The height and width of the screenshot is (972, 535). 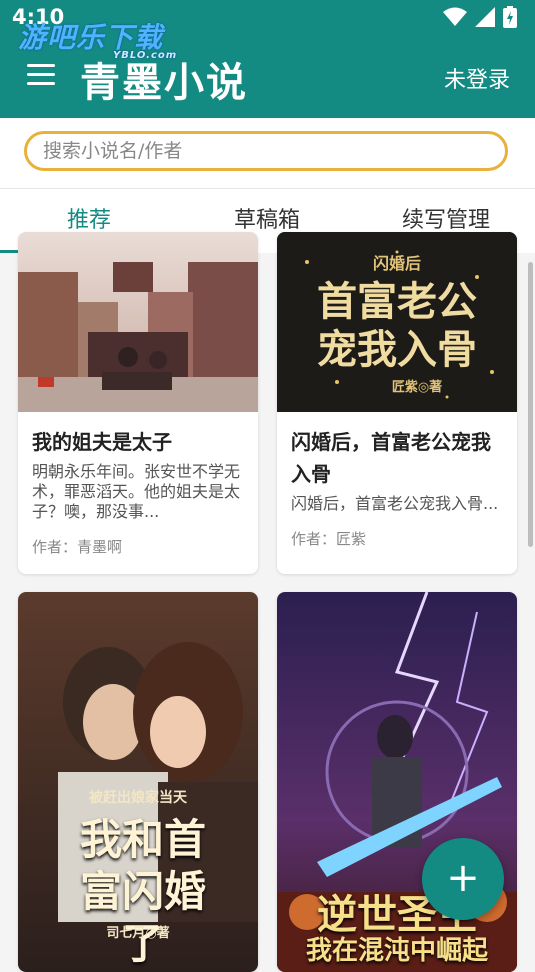 What do you see at coordinates (397, 325) in the screenshot?
I see `cover-title: 首富老公宠我入骨` at bounding box center [397, 325].